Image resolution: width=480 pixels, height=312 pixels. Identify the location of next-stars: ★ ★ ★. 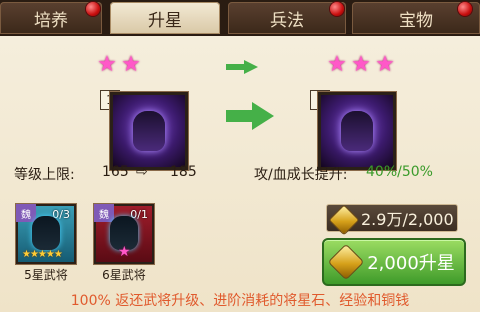
(361, 65).